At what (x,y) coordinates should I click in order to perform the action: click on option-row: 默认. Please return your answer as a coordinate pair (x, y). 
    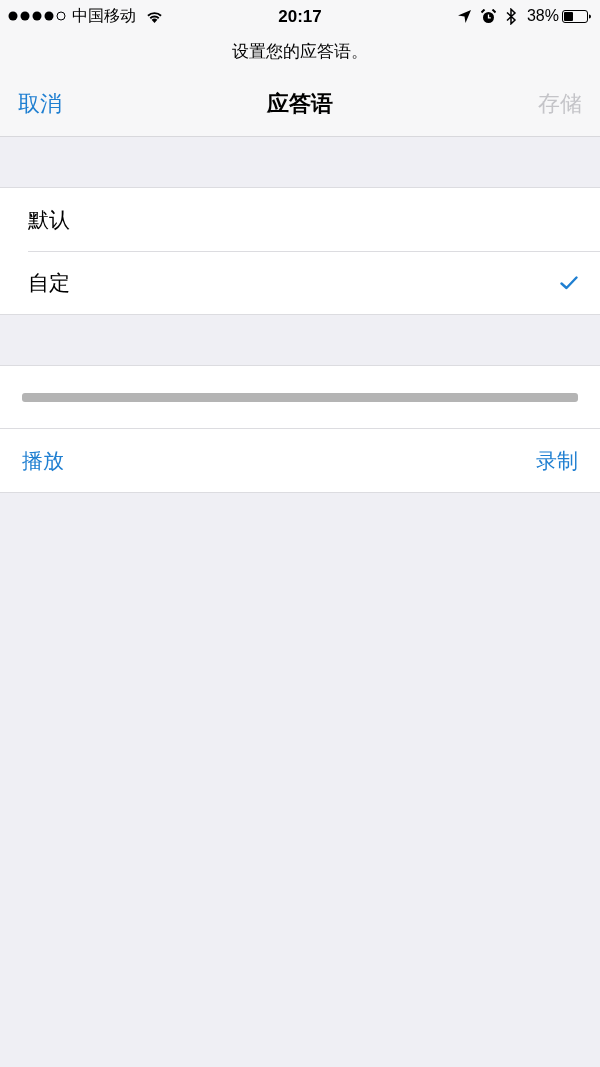
    Looking at the image, I should click on (314, 219).